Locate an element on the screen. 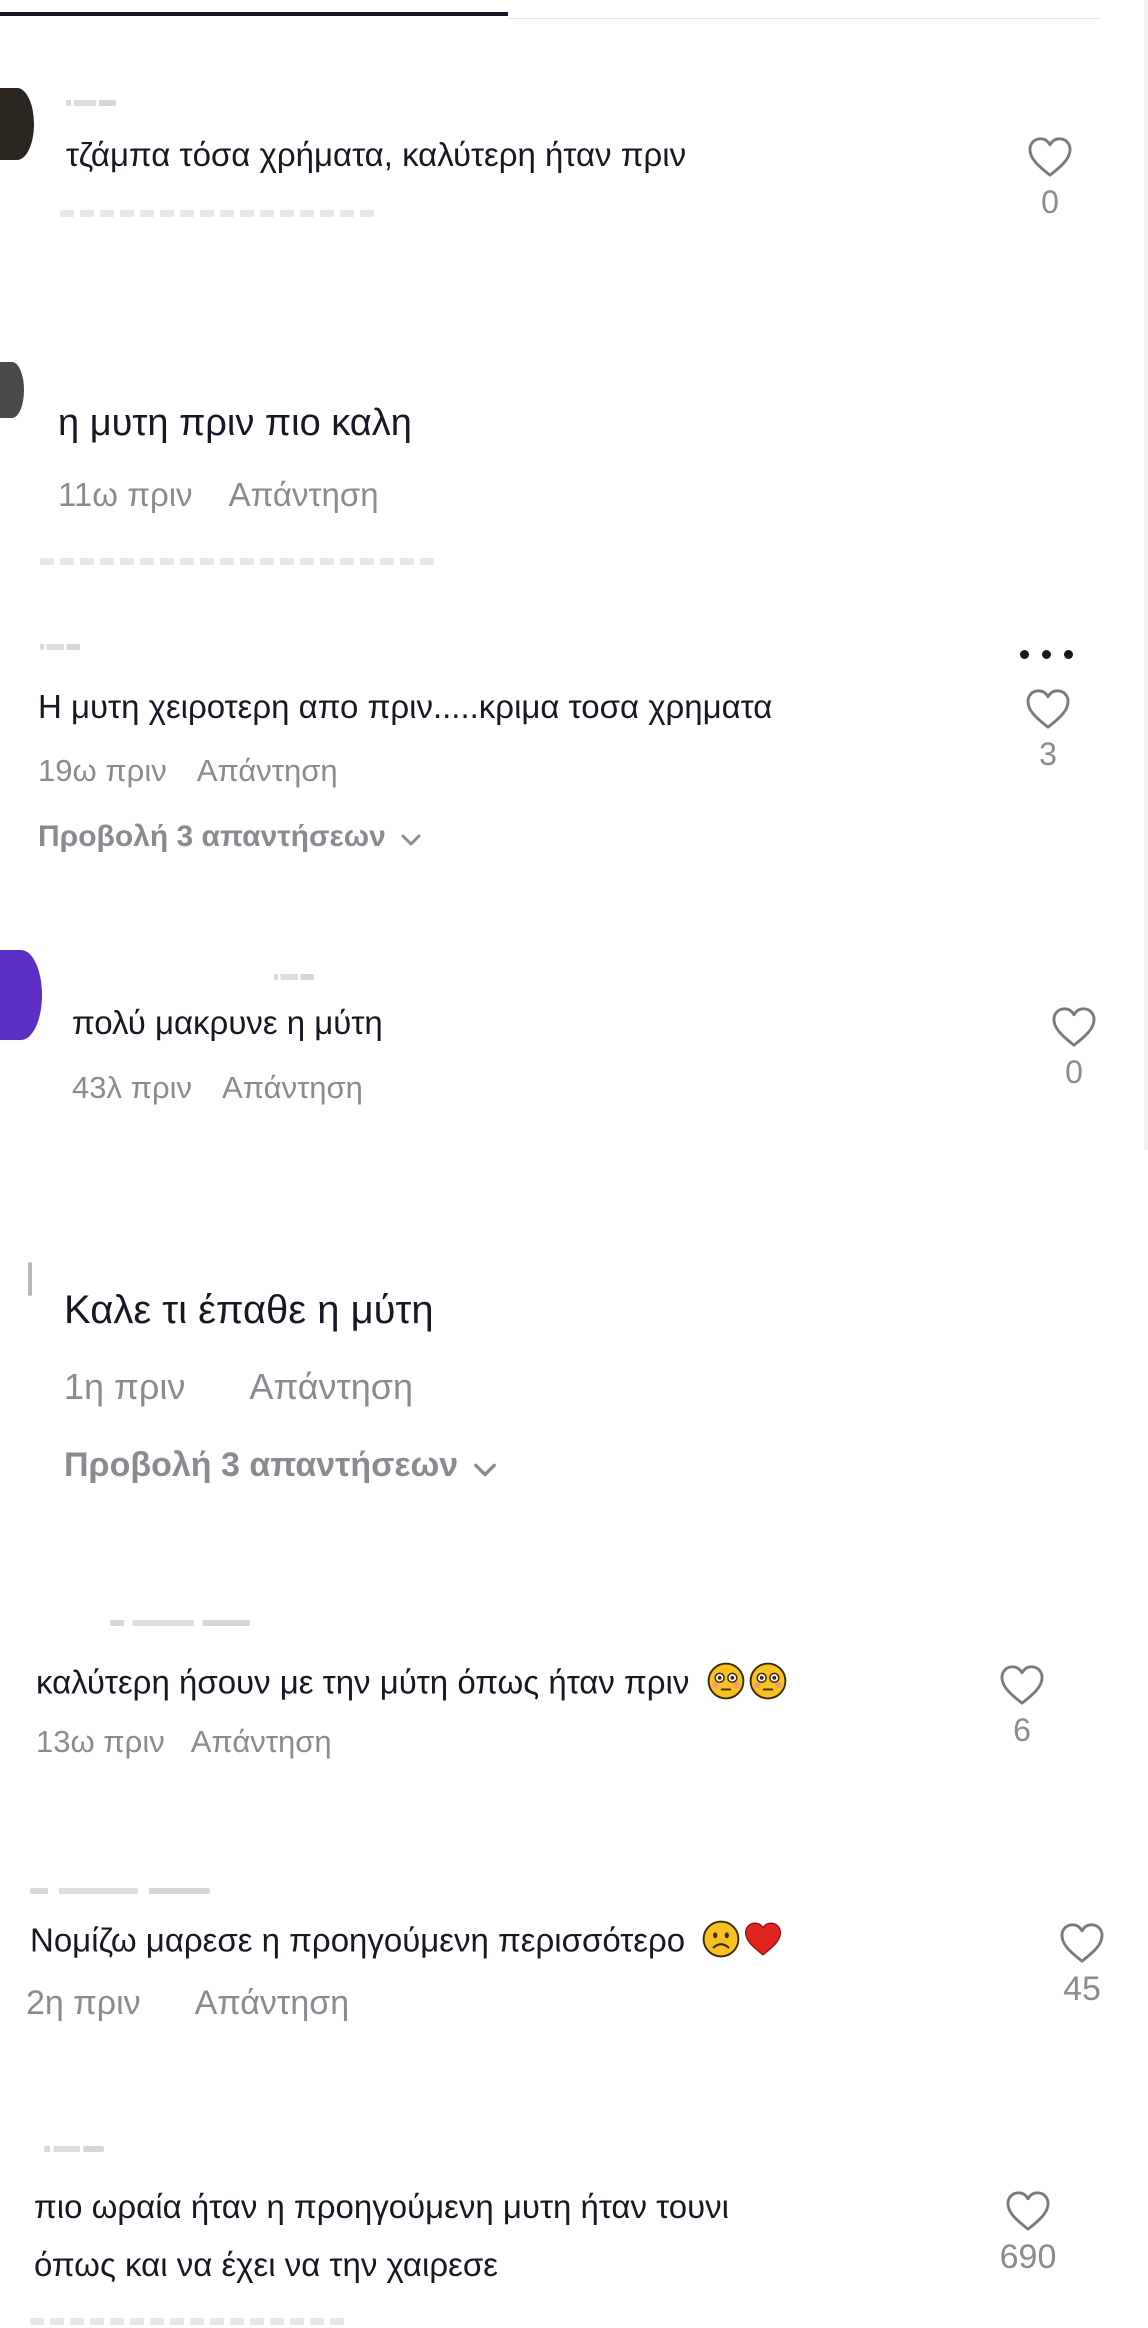  comment-text-content: Νομίζω μαρεσε η προηγούμενη περισσότερο is located at coordinates (358, 1940).